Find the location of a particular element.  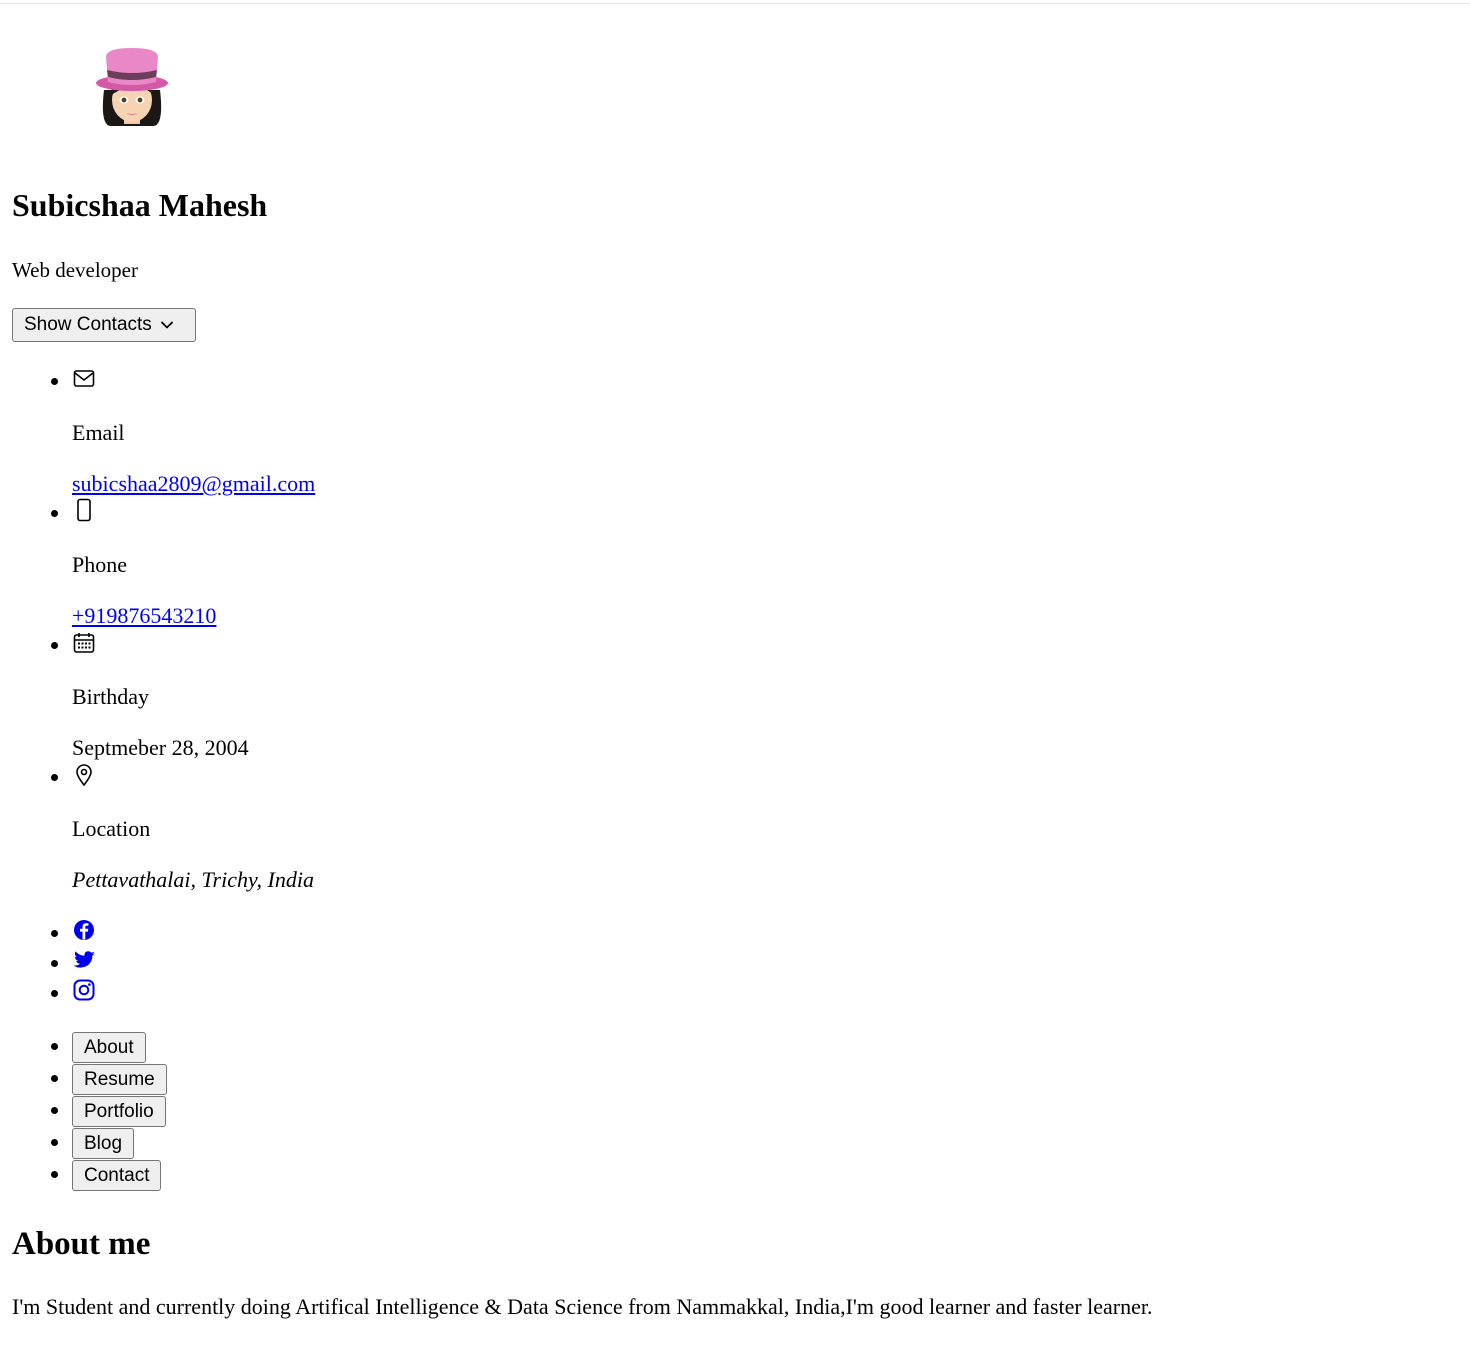

twitter-icon is located at coordinates (84, 960).